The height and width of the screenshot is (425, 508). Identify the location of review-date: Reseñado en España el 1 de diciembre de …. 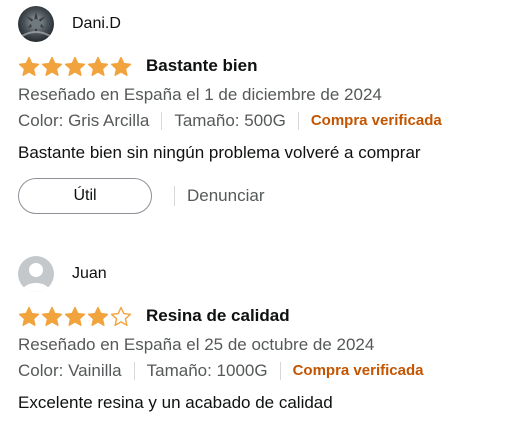
(200, 94).